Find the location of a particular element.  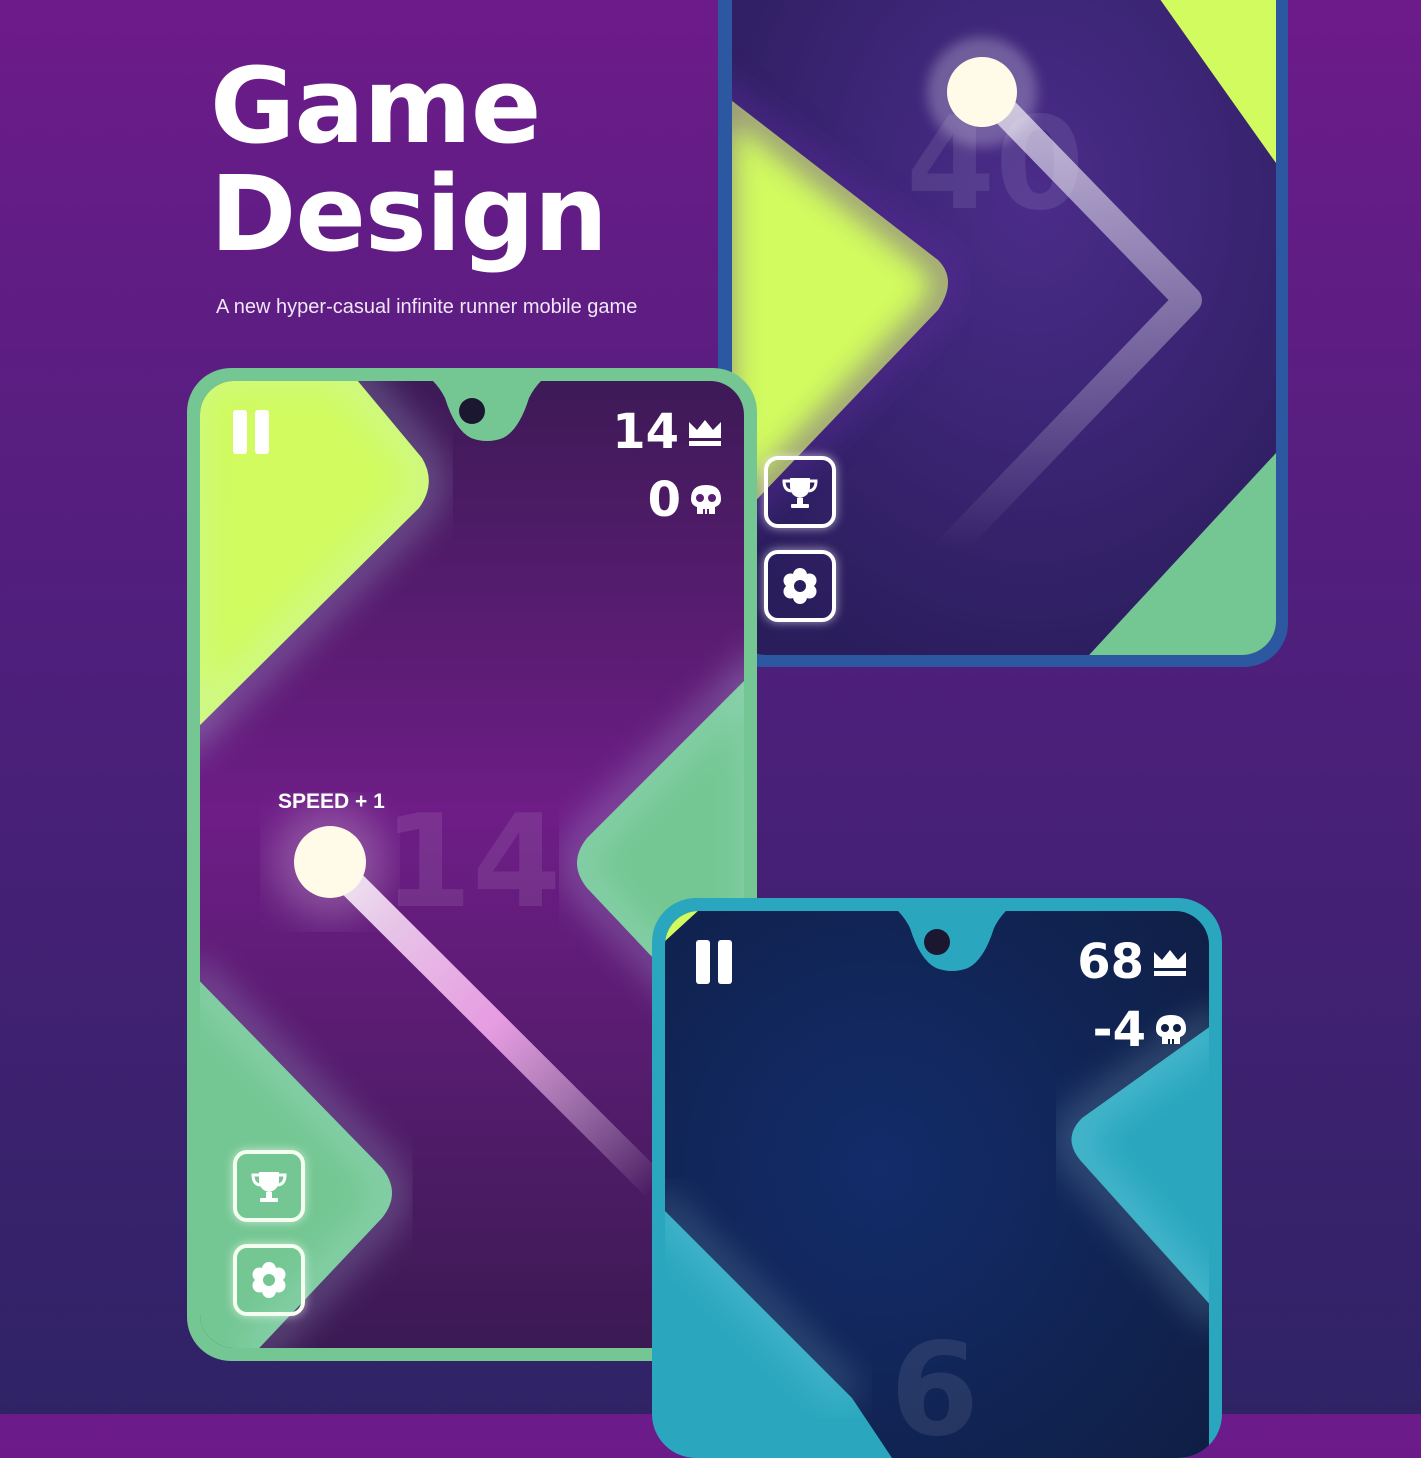

background-score: 6 is located at coordinates (935, 1387).